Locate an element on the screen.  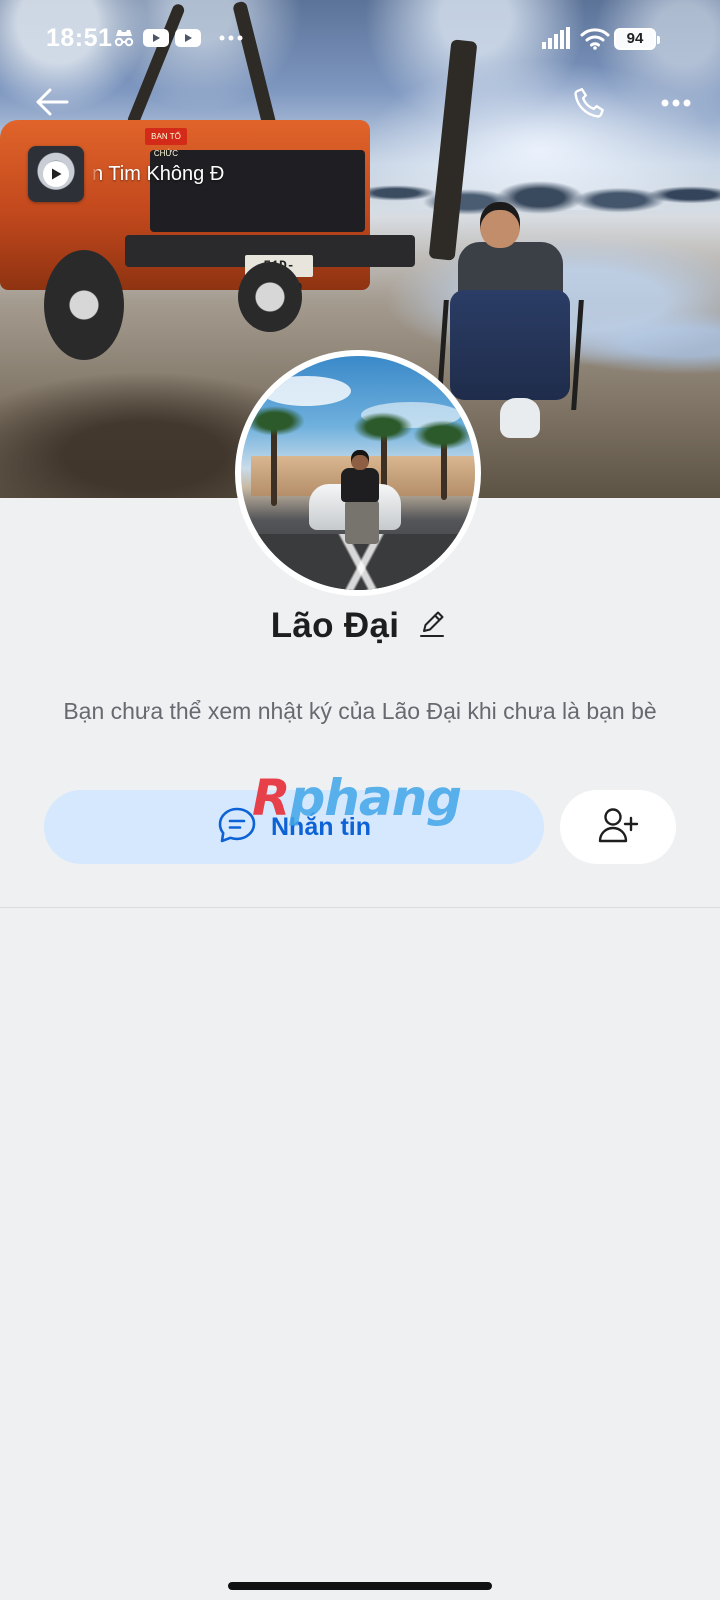
back-button is located at coordinates (52, 104).